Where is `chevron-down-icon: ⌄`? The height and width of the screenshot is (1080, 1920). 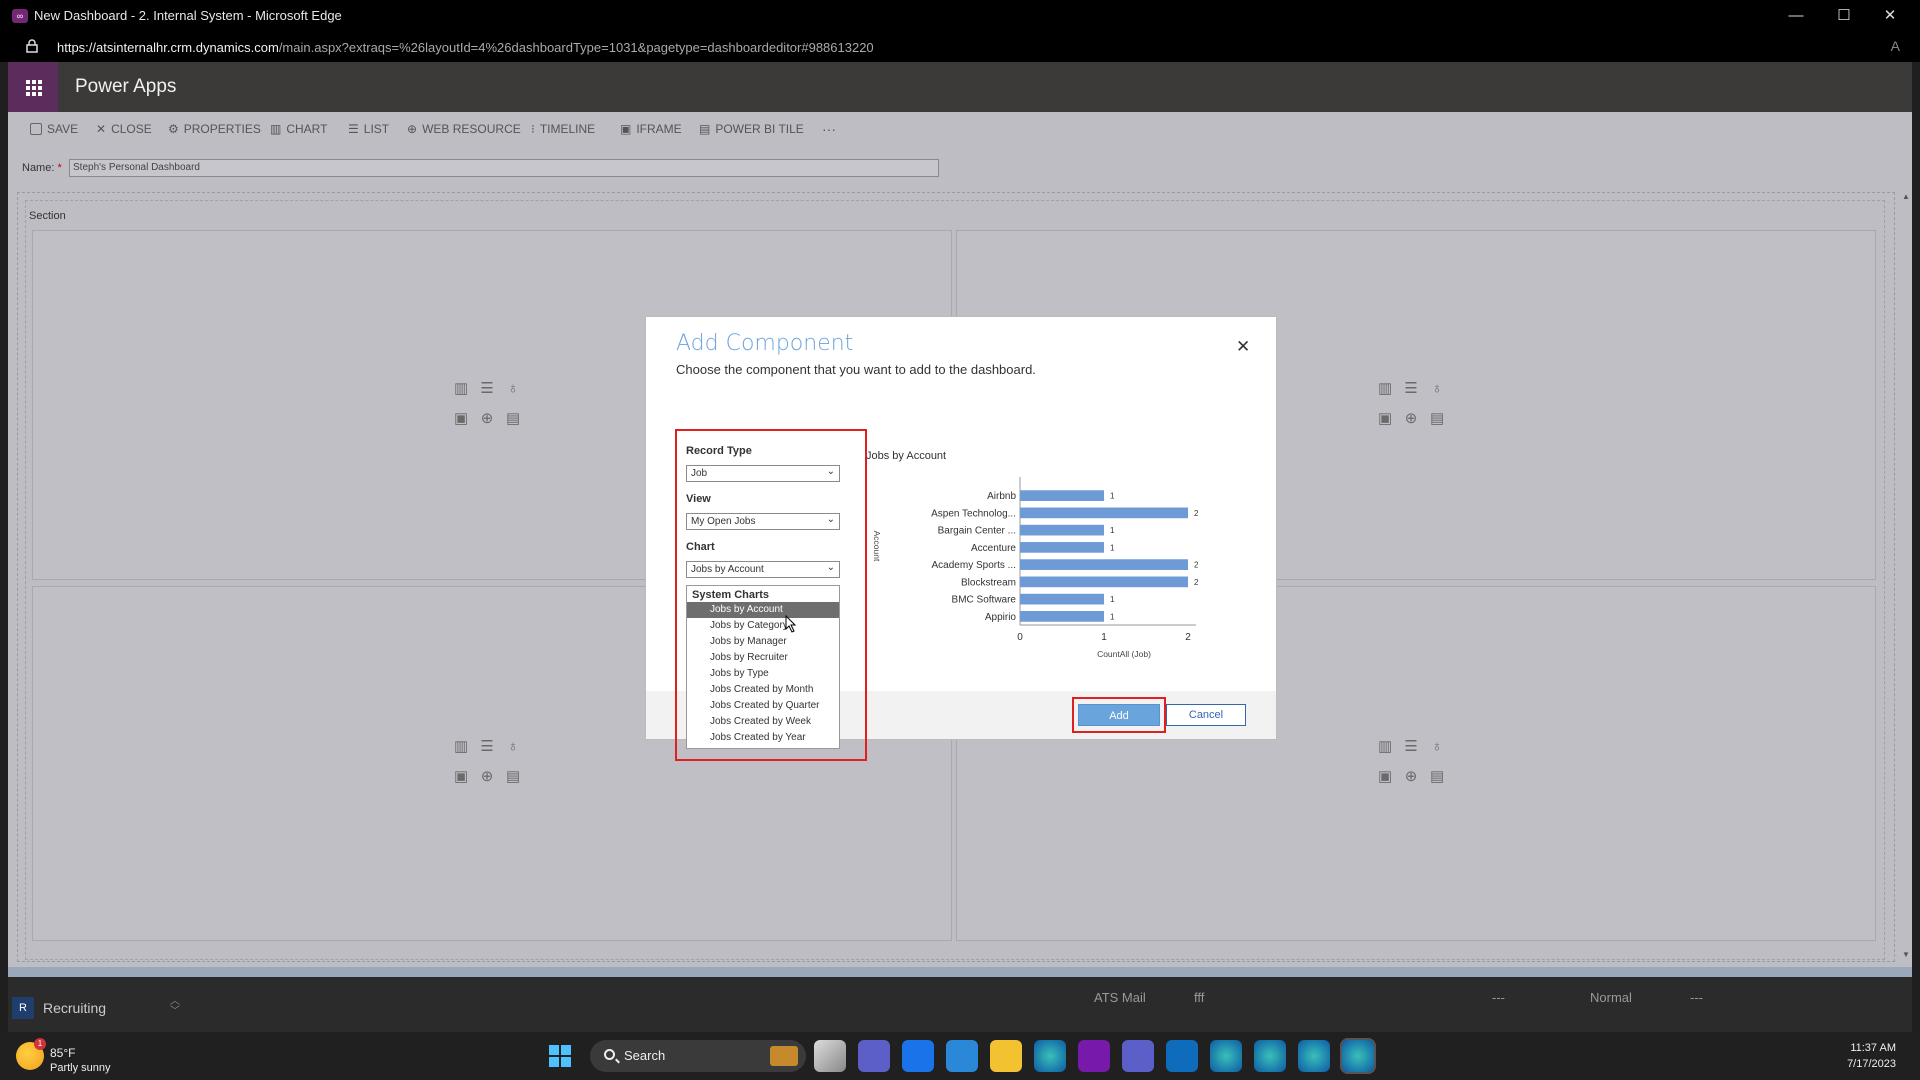 chevron-down-icon: ⌄ is located at coordinates (830, 471).